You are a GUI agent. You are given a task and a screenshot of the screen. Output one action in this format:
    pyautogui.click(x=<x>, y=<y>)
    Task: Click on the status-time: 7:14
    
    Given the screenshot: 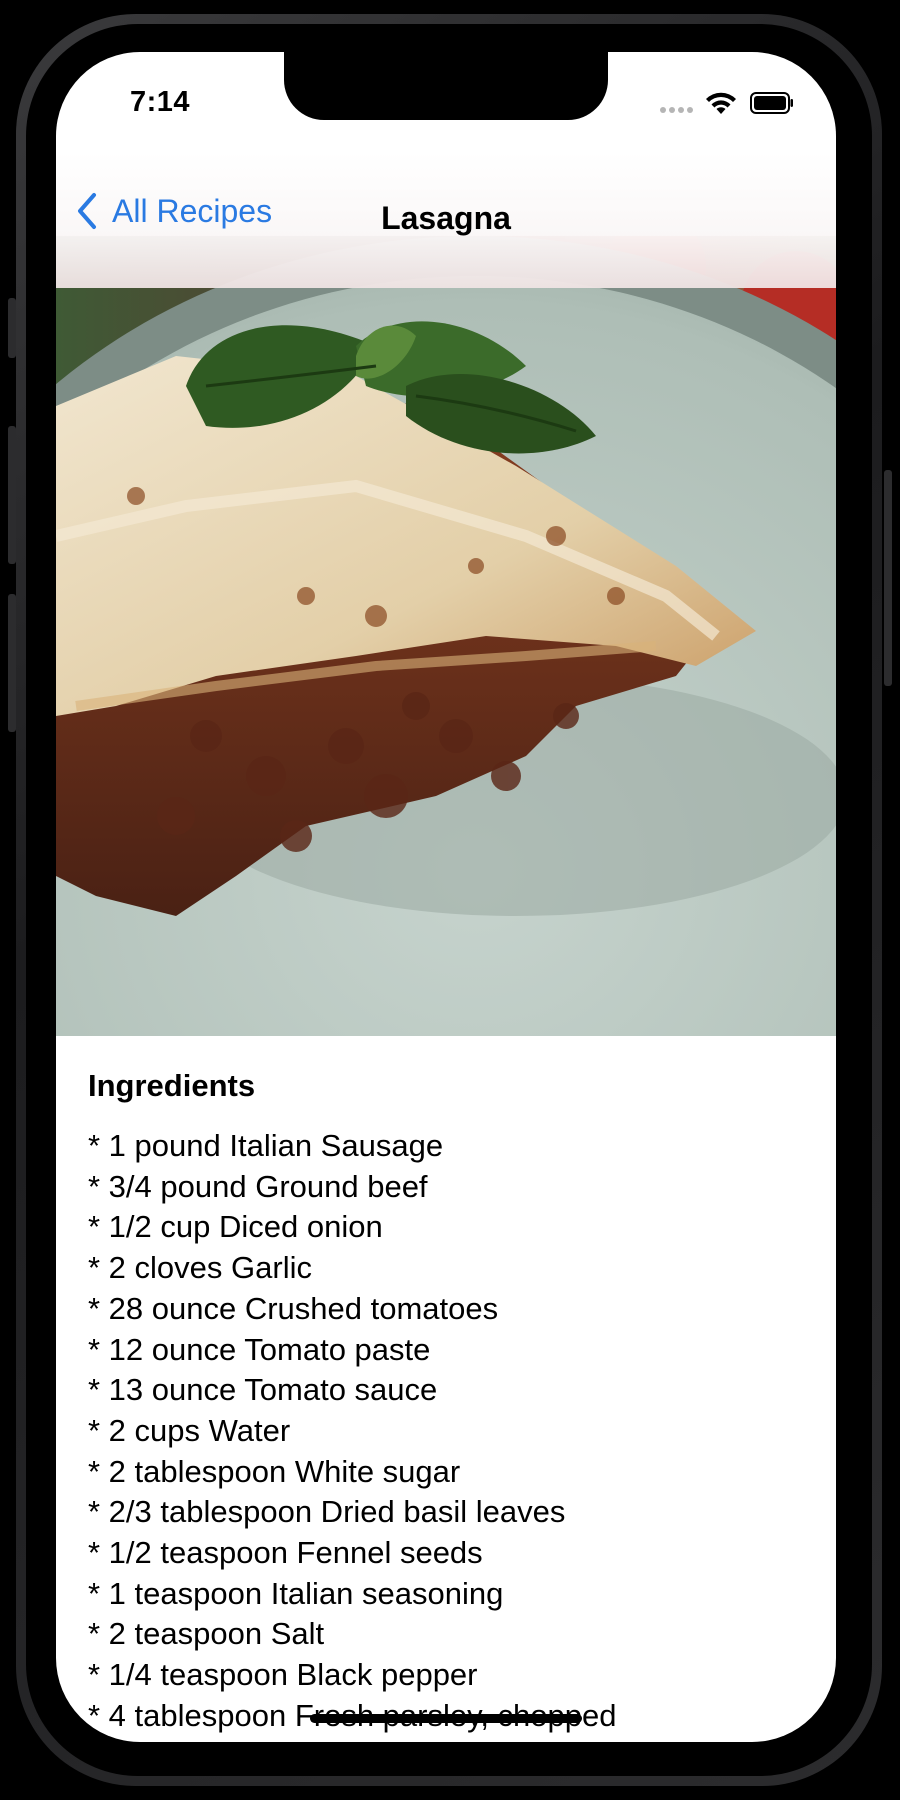 What is the action you would take?
    pyautogui.click(x=160, y=102)
    